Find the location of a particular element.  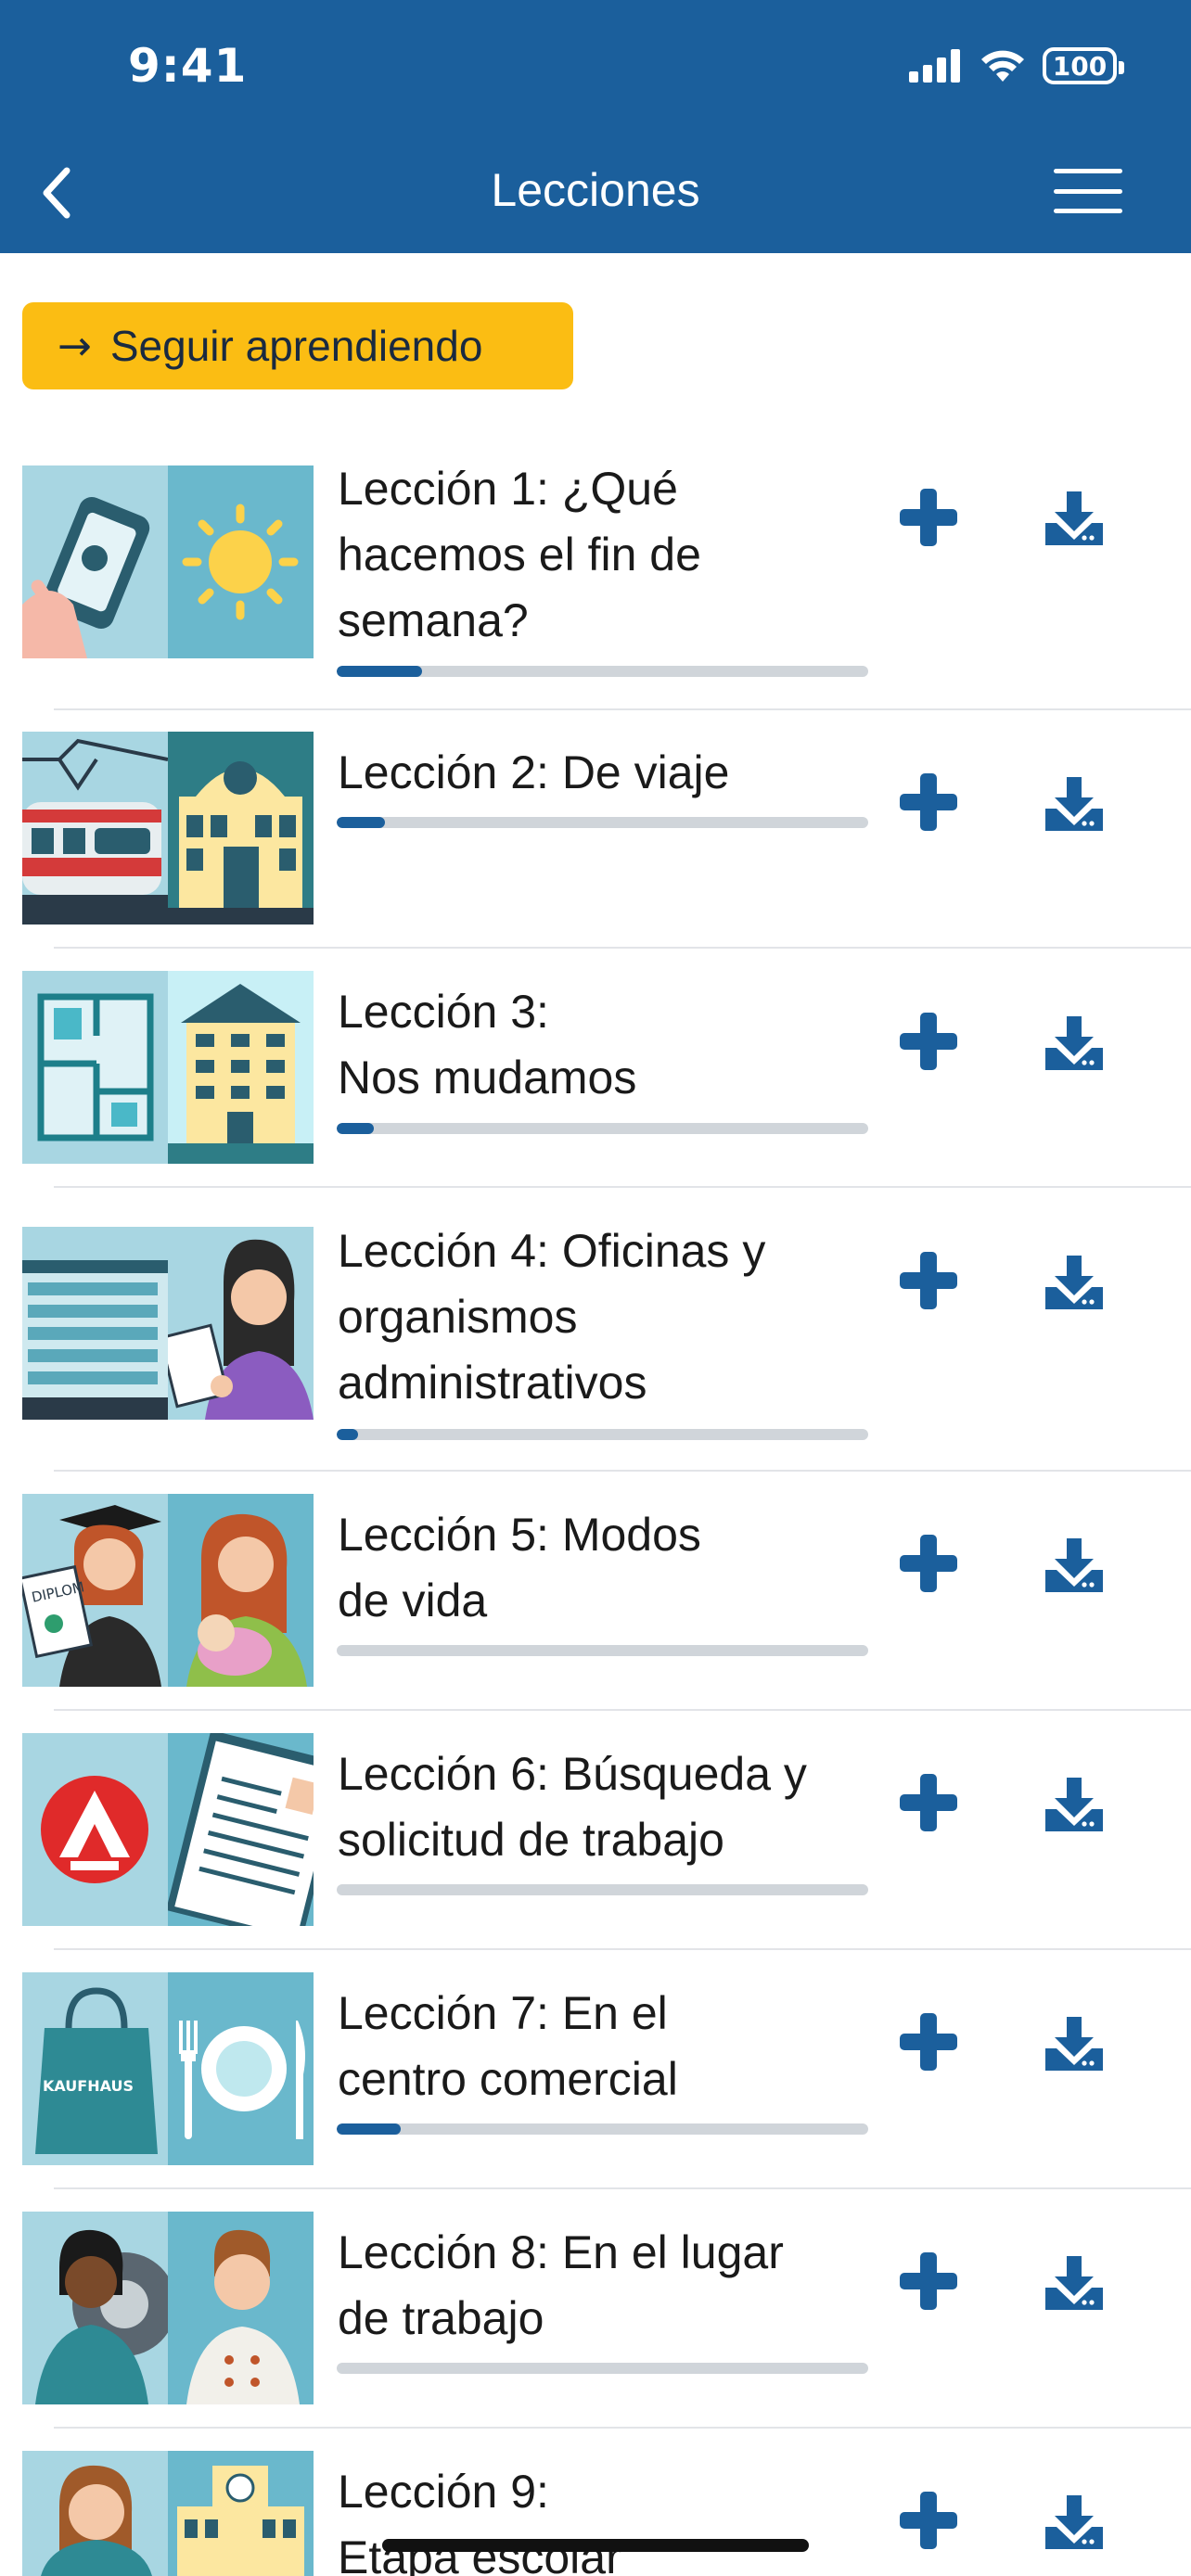

lesson-title: Lección 8: En el lugar de trabajo is located at coordinates (561, 2285).